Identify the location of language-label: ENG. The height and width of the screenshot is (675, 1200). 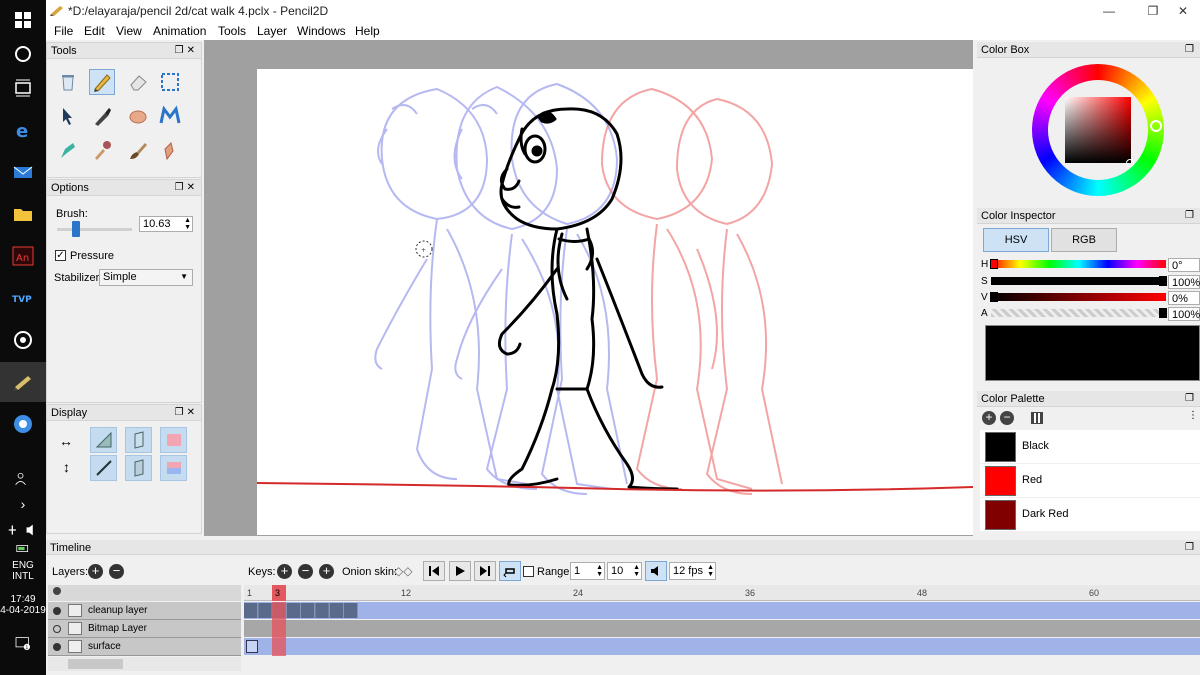
(23, 565).